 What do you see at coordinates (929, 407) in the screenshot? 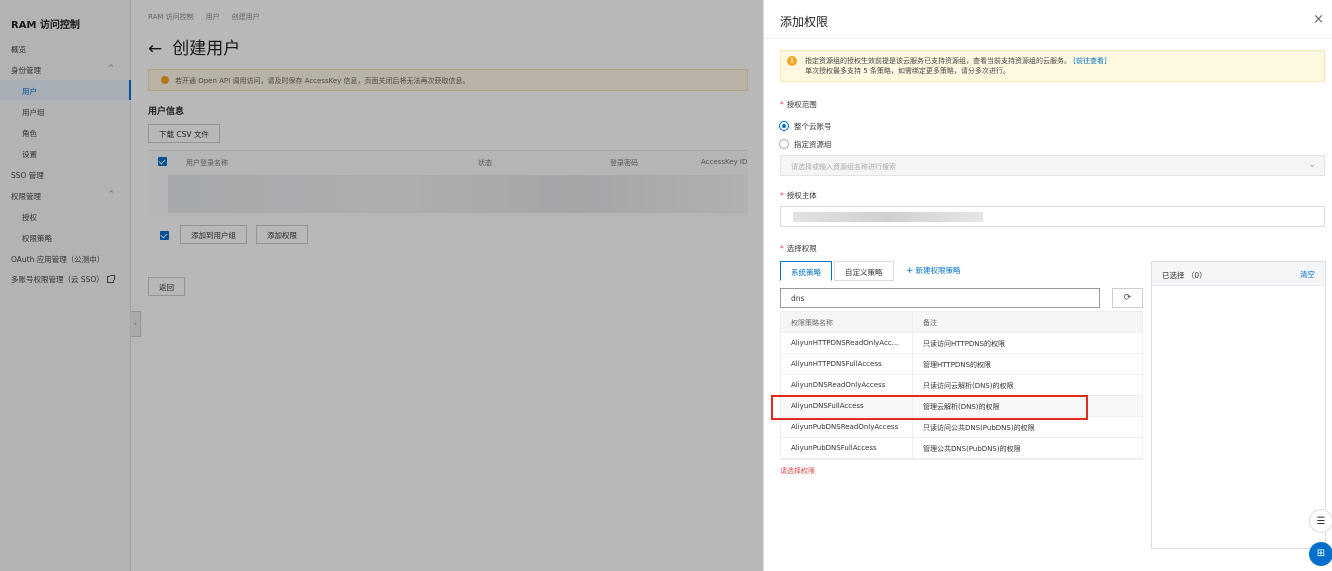
I see `highlight-box` at bounding box center [929, 407].